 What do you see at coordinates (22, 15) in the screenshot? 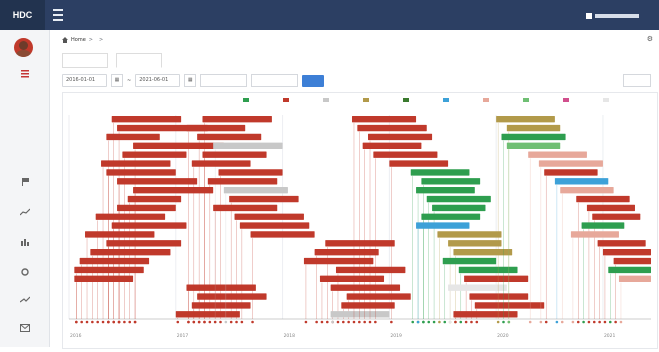
I see `brand-logo: HDC` at bounding box center [22, 15].